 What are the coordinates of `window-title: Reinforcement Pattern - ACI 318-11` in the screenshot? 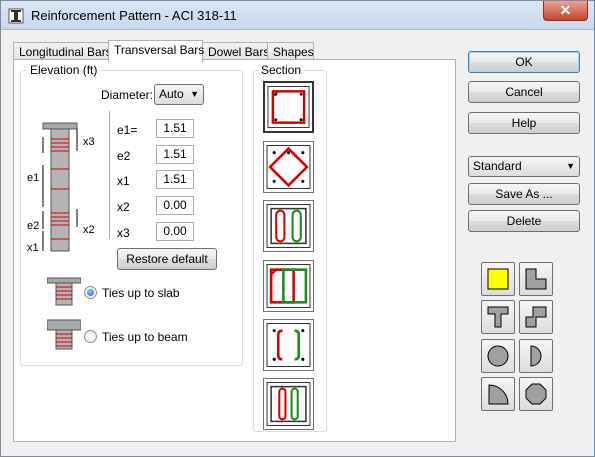 It's located at (134, 15).